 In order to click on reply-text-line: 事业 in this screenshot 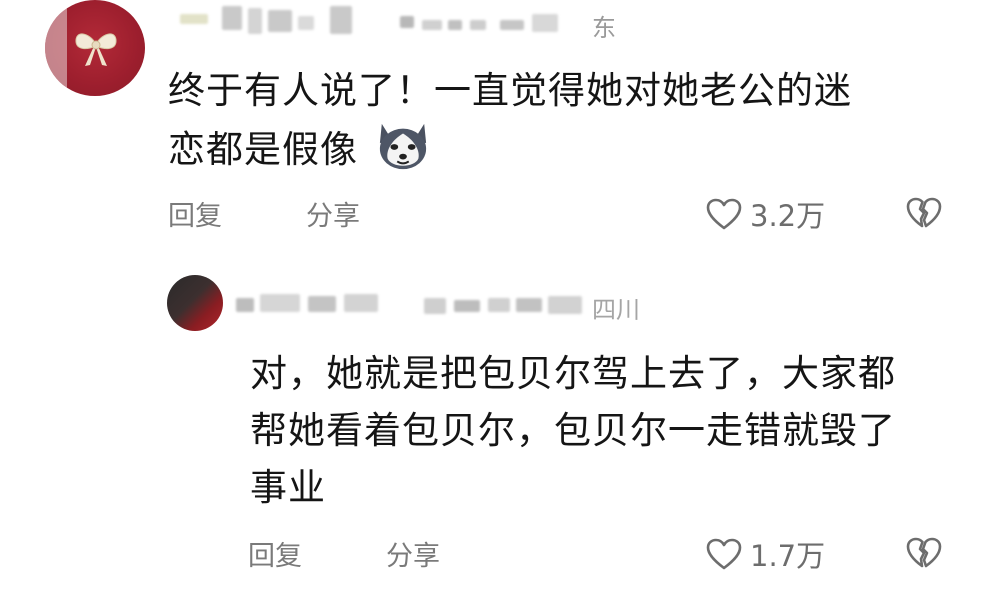, I will do `click(288, 487)`.